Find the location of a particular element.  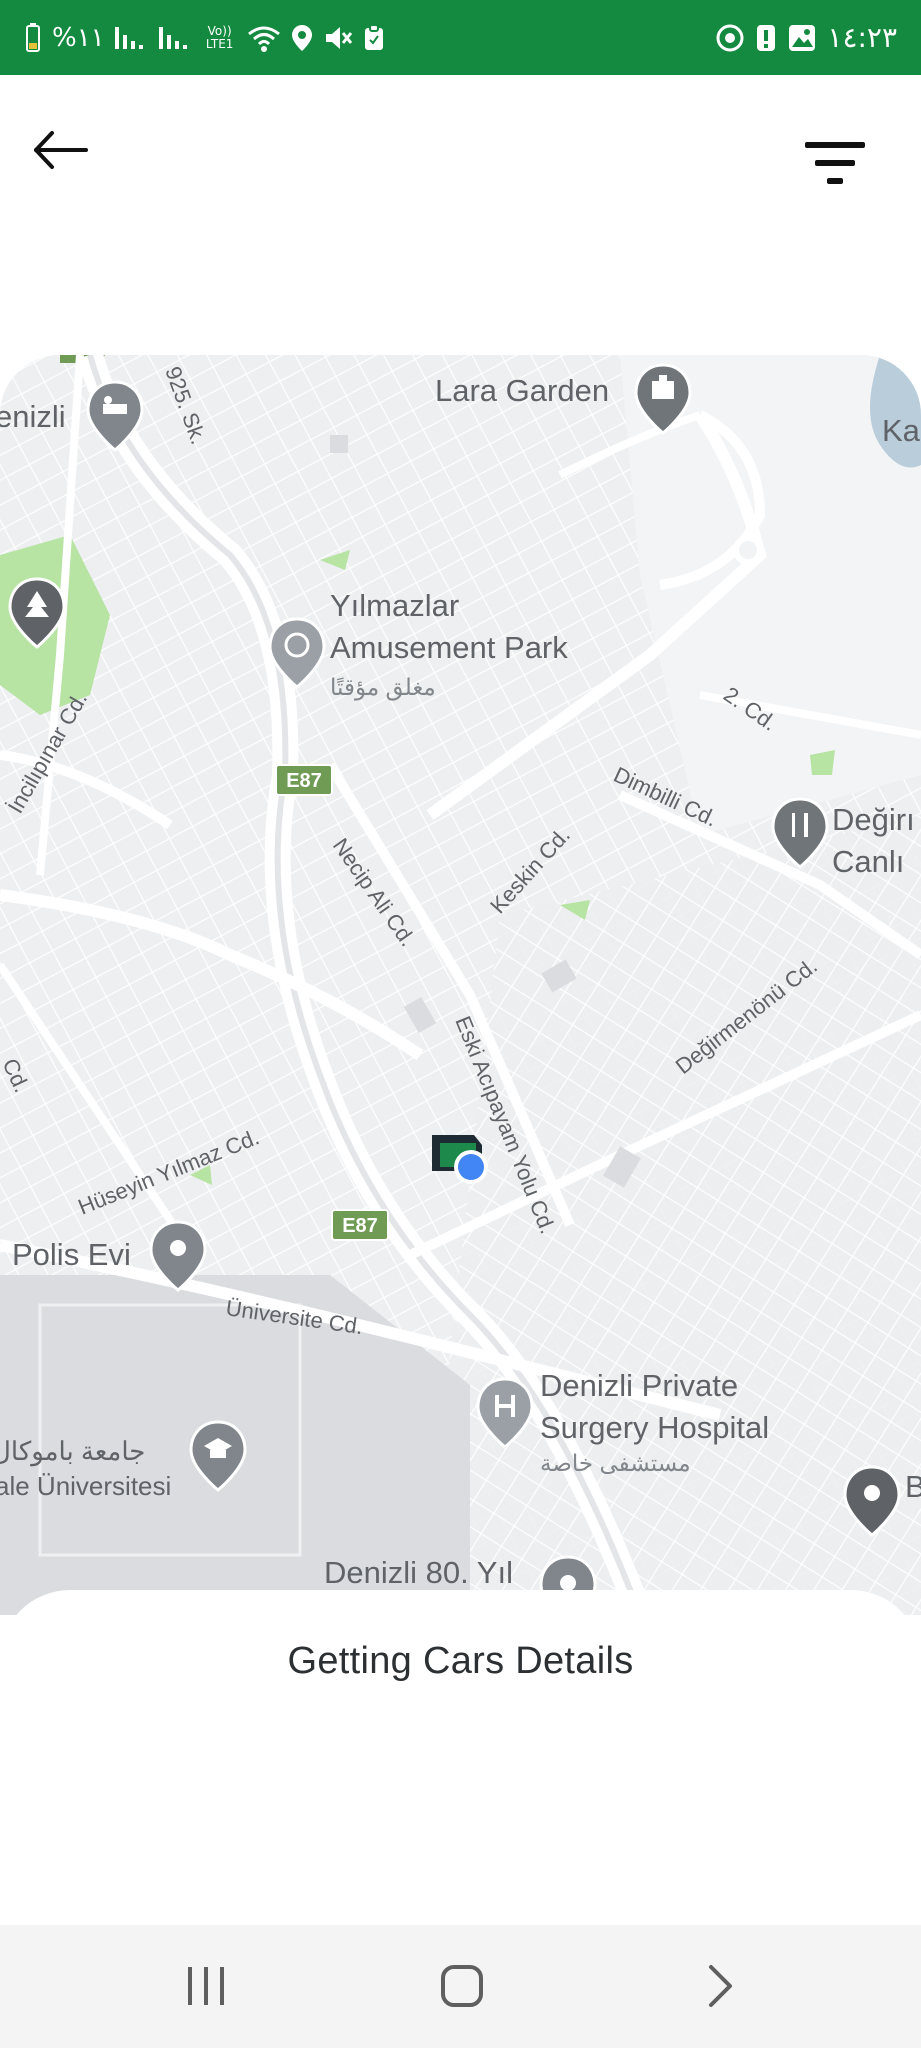

wifi-icon is located at coordinates (263, 39).